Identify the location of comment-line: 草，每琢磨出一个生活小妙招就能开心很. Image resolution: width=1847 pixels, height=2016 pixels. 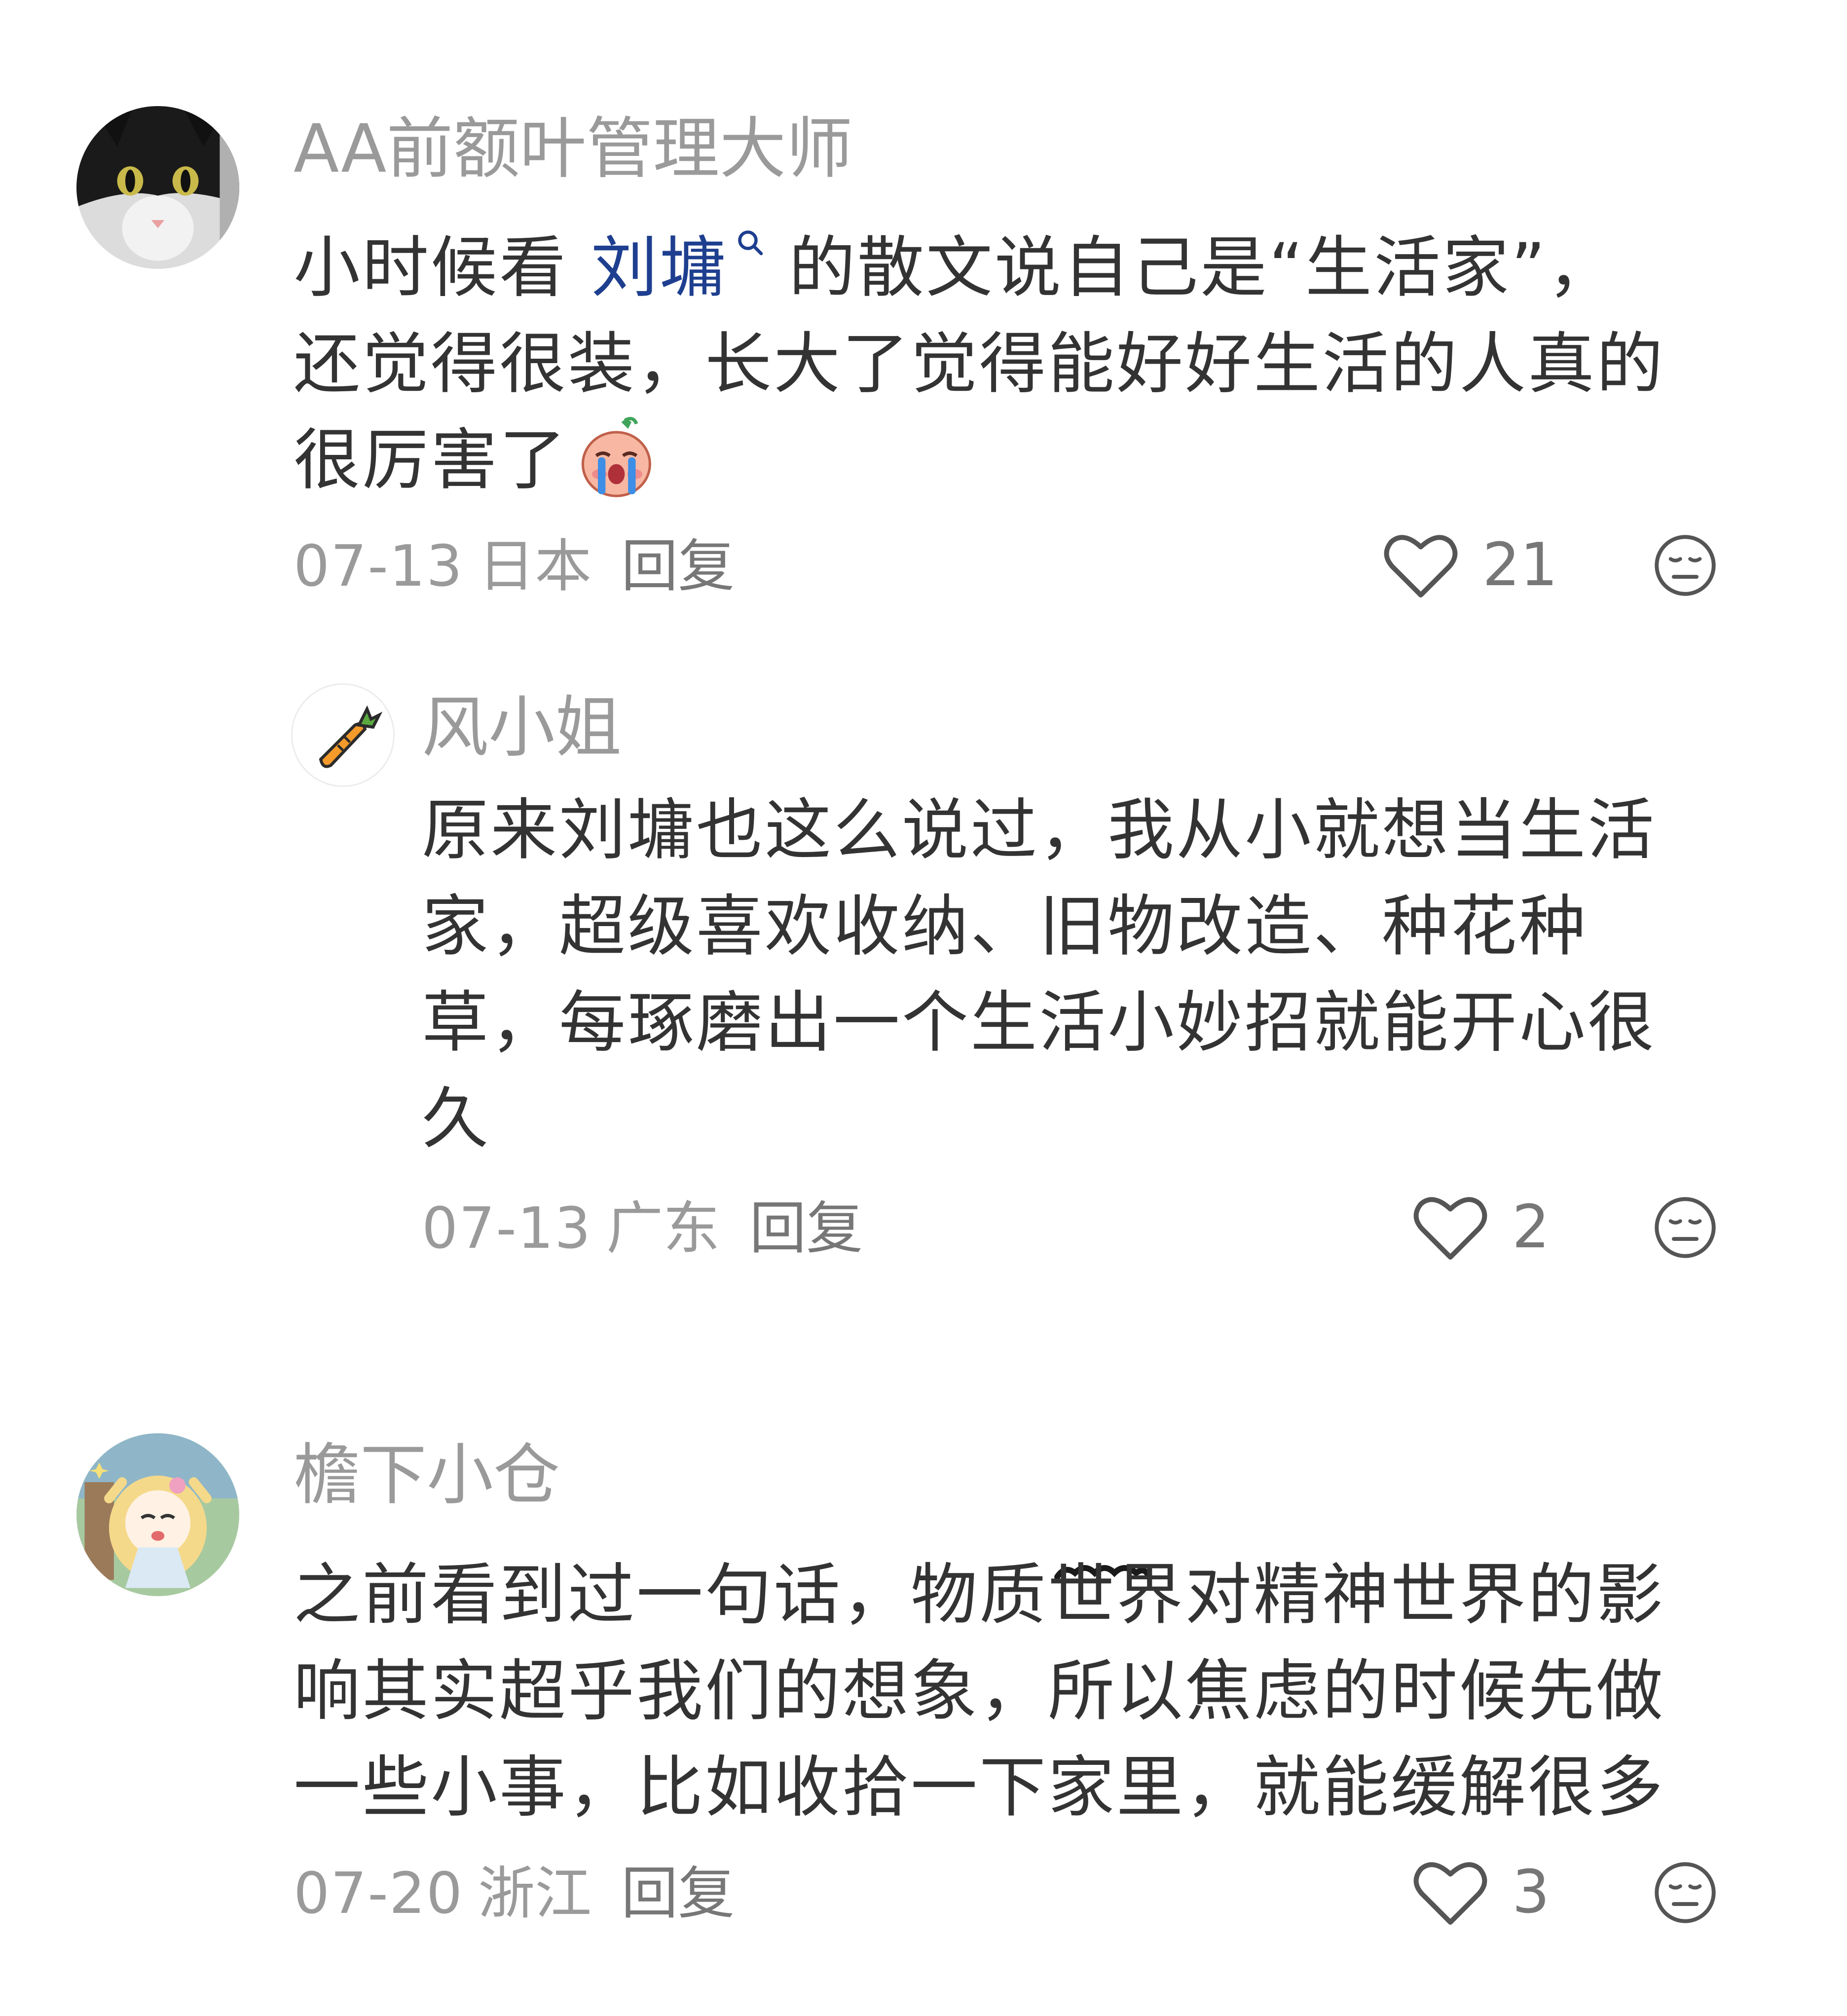
(1039, 1023).